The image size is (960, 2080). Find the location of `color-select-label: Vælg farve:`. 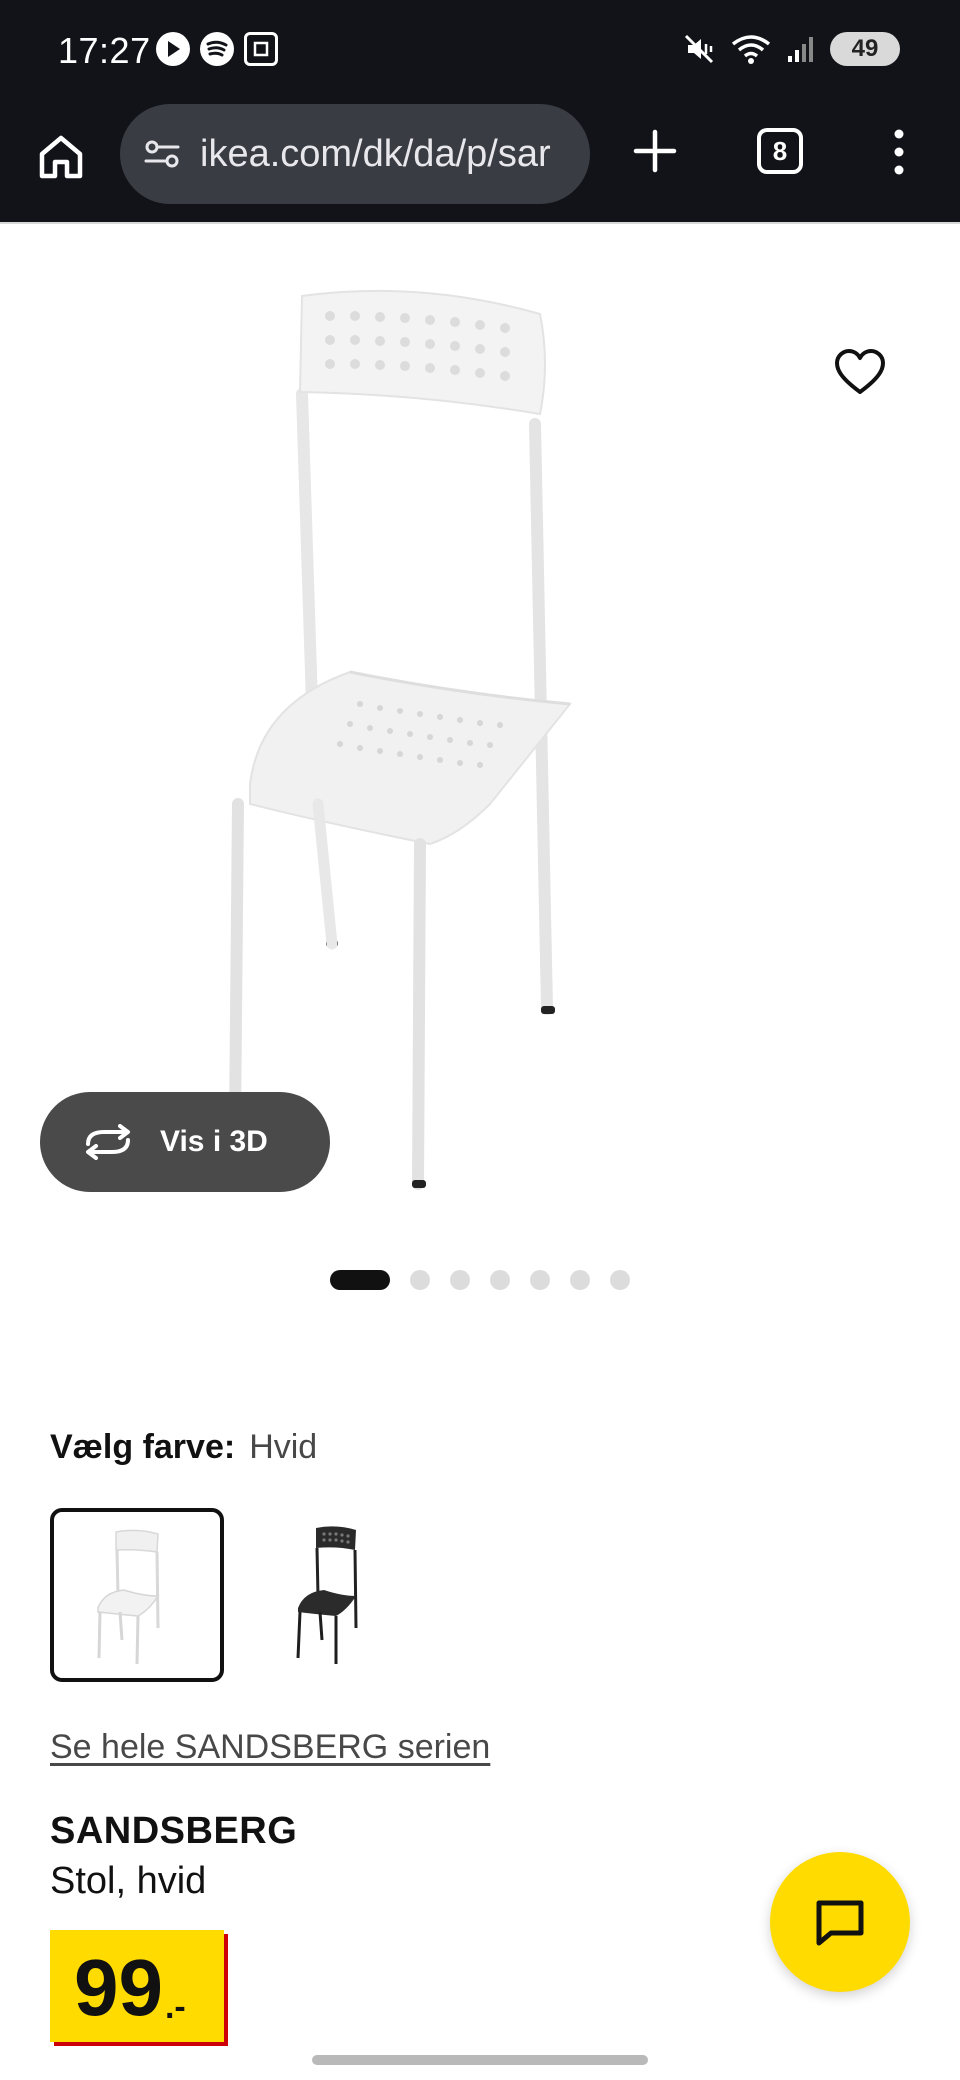

color-select-label: Vælg farve: is located at coordinates (143, 1447).